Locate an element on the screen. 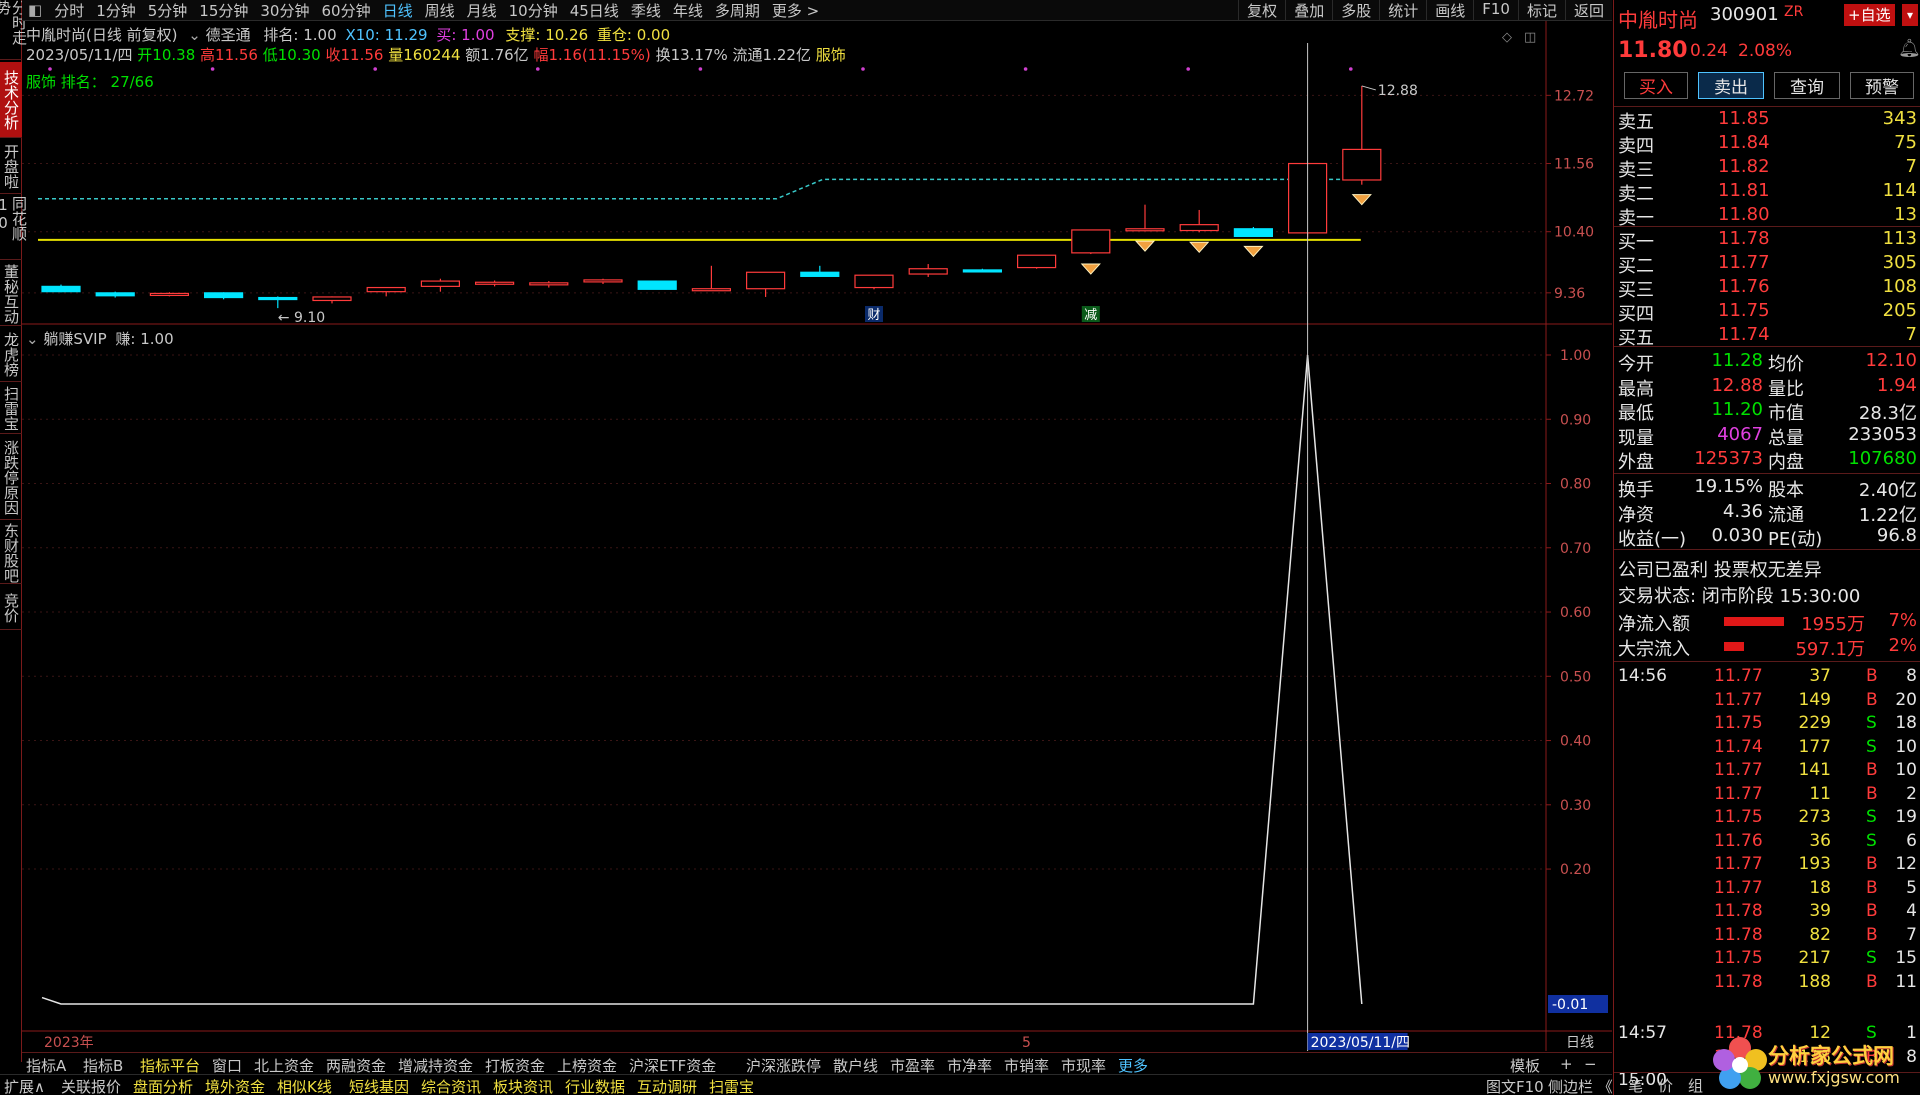 The height and width of the screenshot is (1095, 1920). bottom-tab2-10: 扫雷宝 is located at coordinates (731, 1085).